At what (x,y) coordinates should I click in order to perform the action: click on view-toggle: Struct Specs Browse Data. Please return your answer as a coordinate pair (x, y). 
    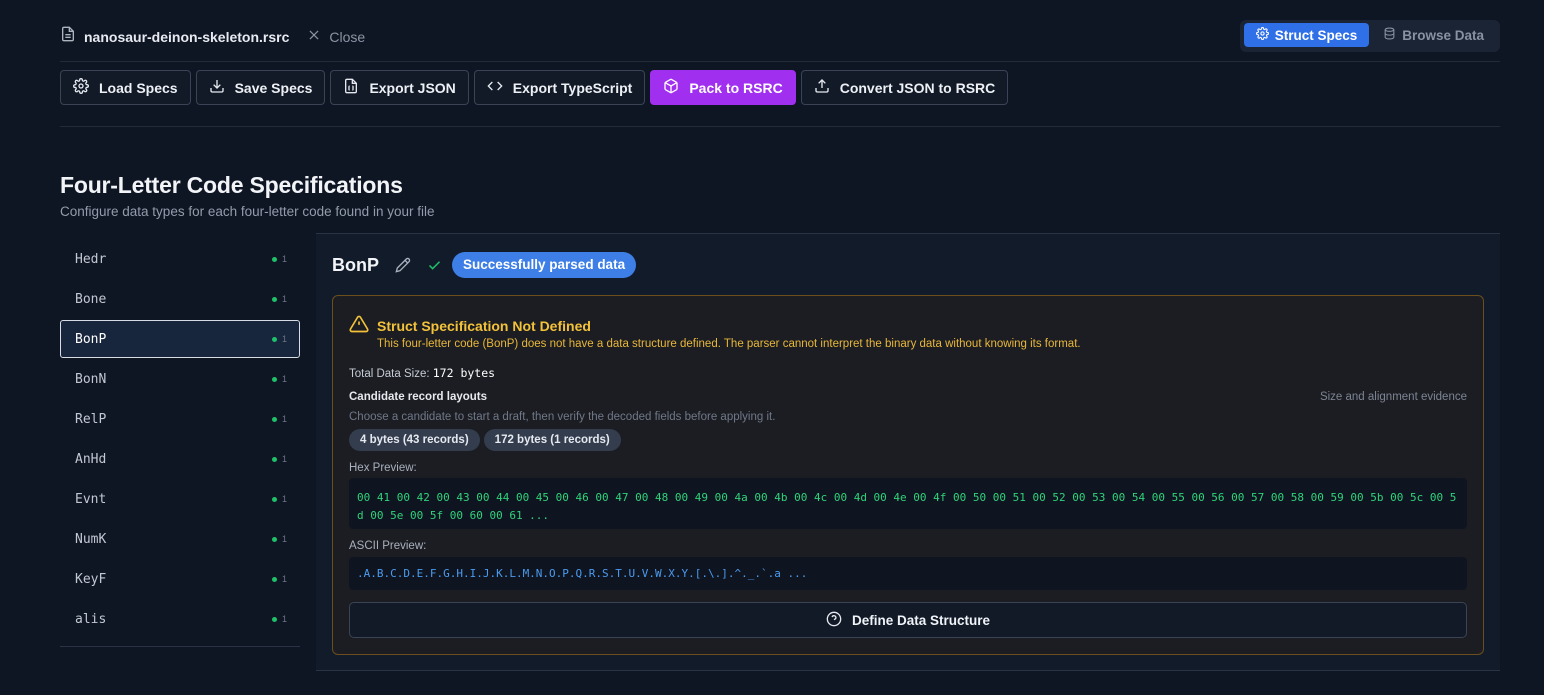
    Looking at the image, I should click on (1369, 36).